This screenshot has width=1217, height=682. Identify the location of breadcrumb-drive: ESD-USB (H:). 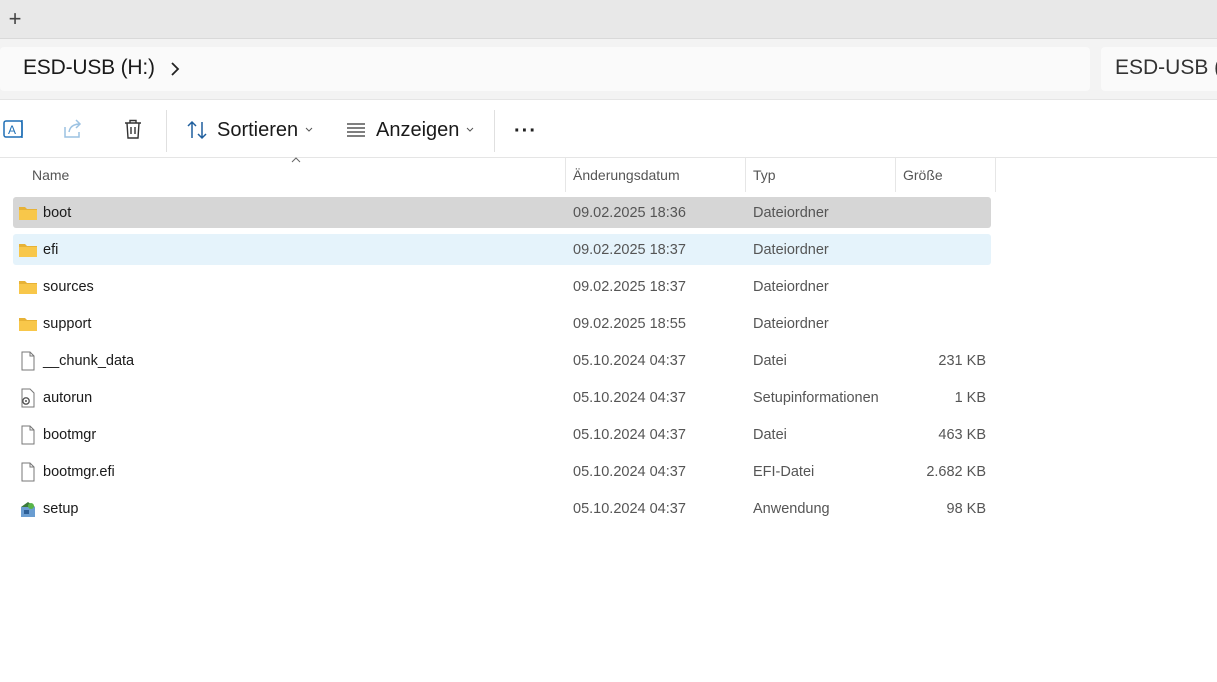
(89, 68).